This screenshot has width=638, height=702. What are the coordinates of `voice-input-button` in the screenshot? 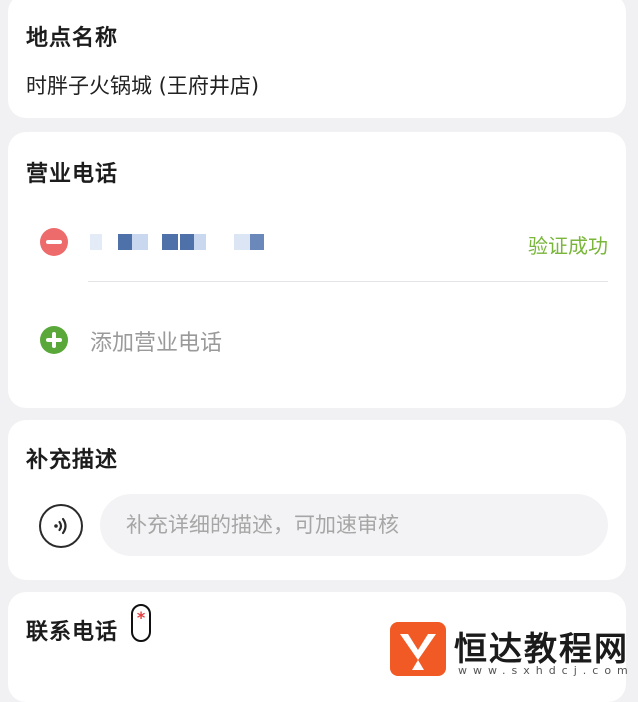 It's located at (61, 526).